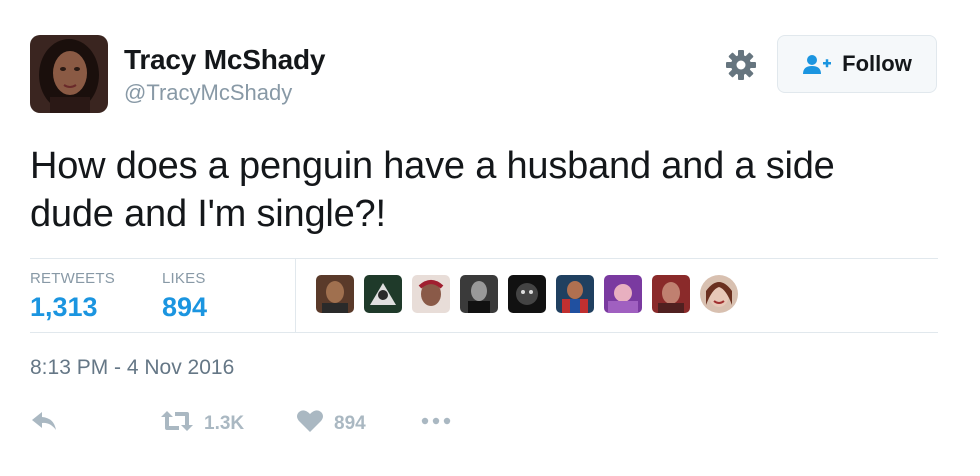  Describe the element at coordinates (185, 307) in the screenshot. I see `likes-count: 894` at that location.